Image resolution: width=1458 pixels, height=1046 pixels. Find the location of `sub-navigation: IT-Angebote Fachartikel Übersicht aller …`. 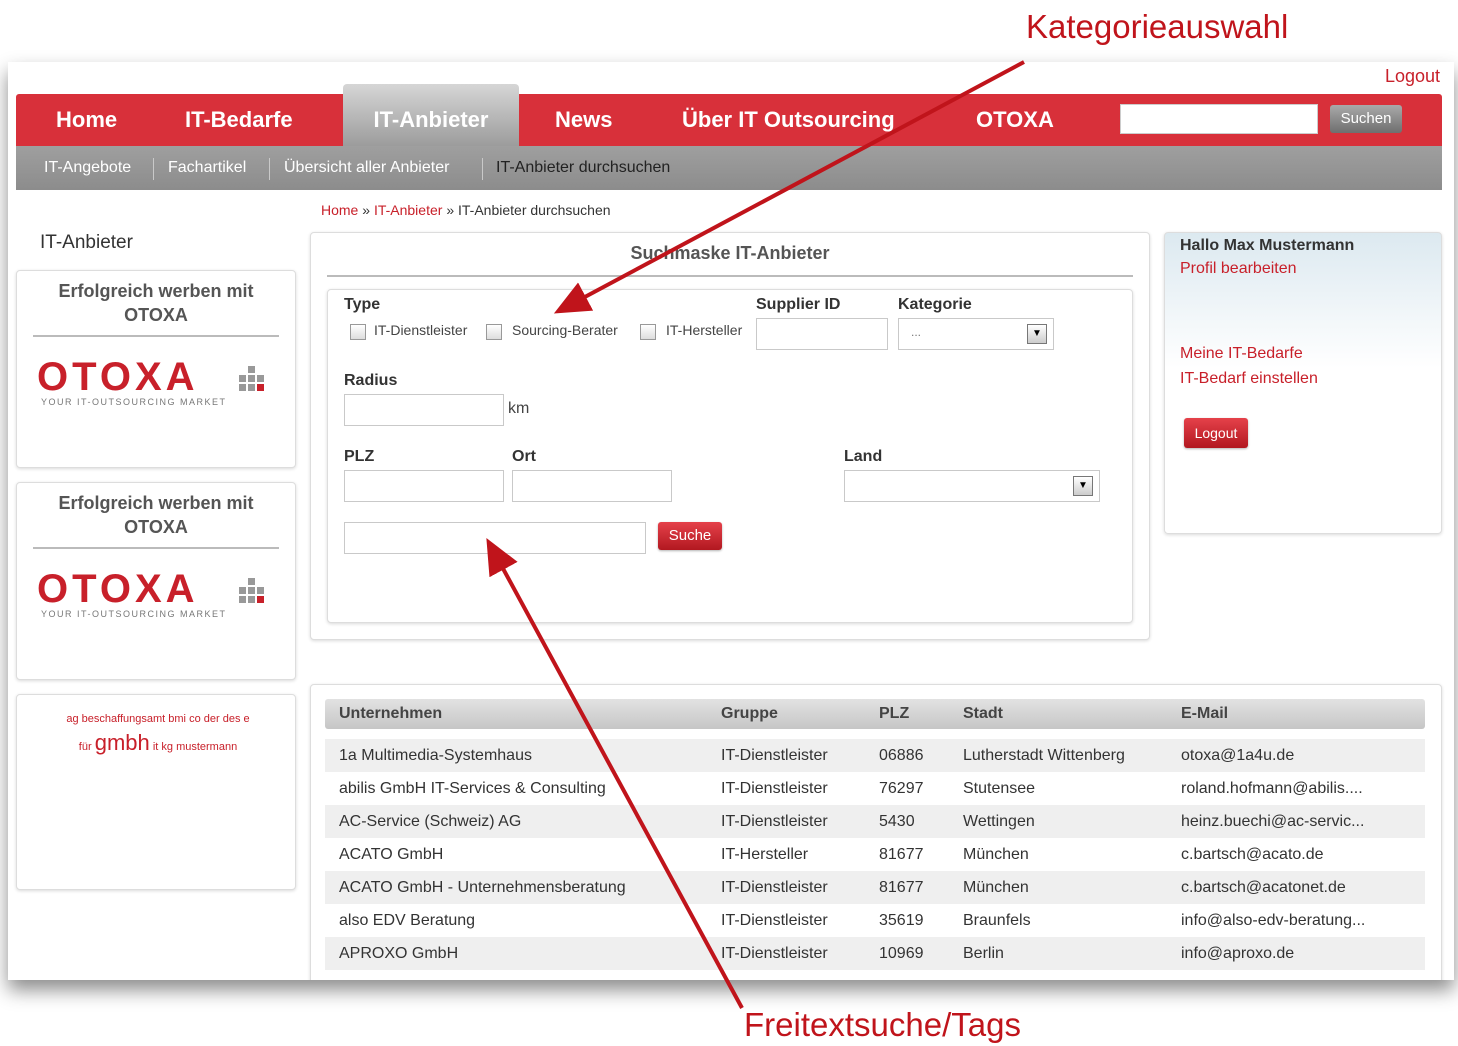

sub-navigation: IT-Angebote Fachartikel Übersicht aller … is located at coordinates (729, 168).